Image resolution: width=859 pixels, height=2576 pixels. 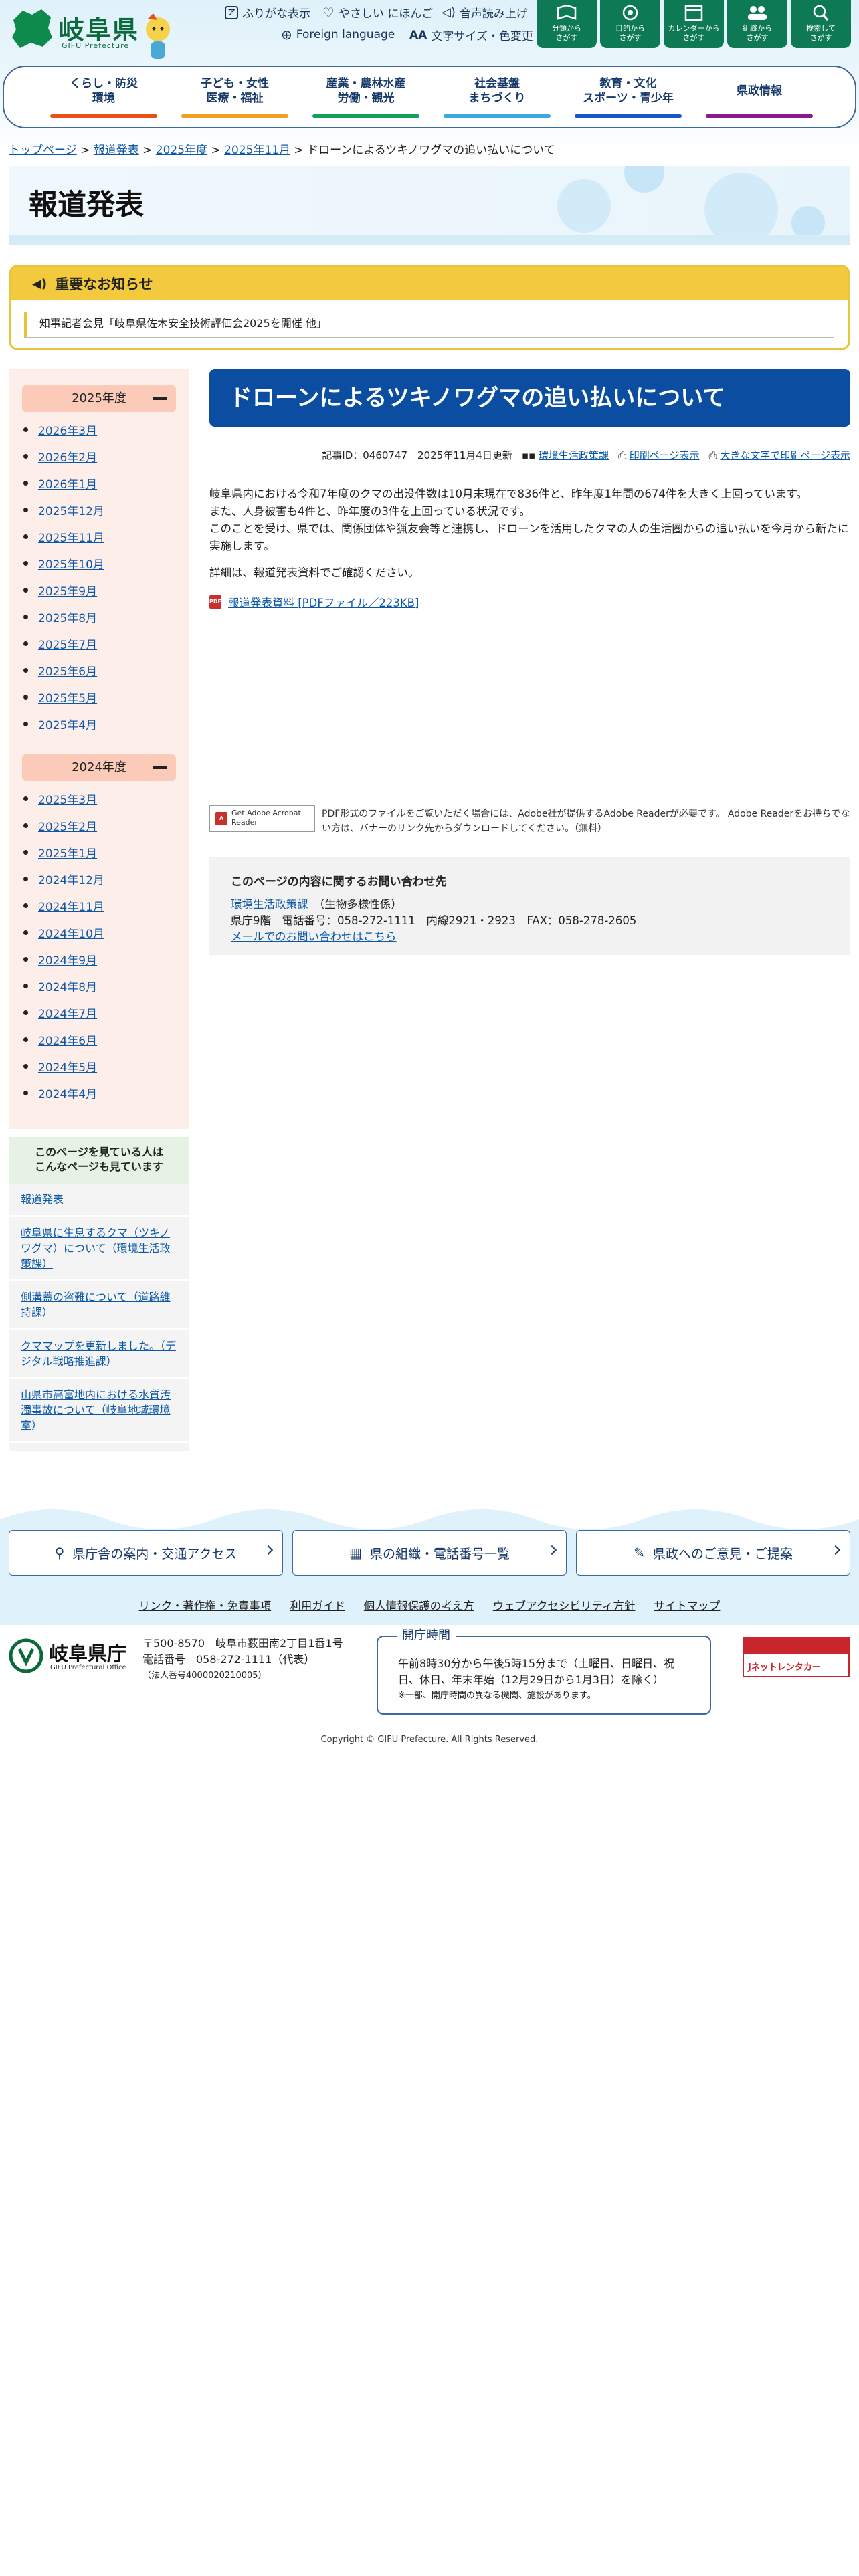 I want to click on speaker-icon: ◁), so click(x=449, y=12).